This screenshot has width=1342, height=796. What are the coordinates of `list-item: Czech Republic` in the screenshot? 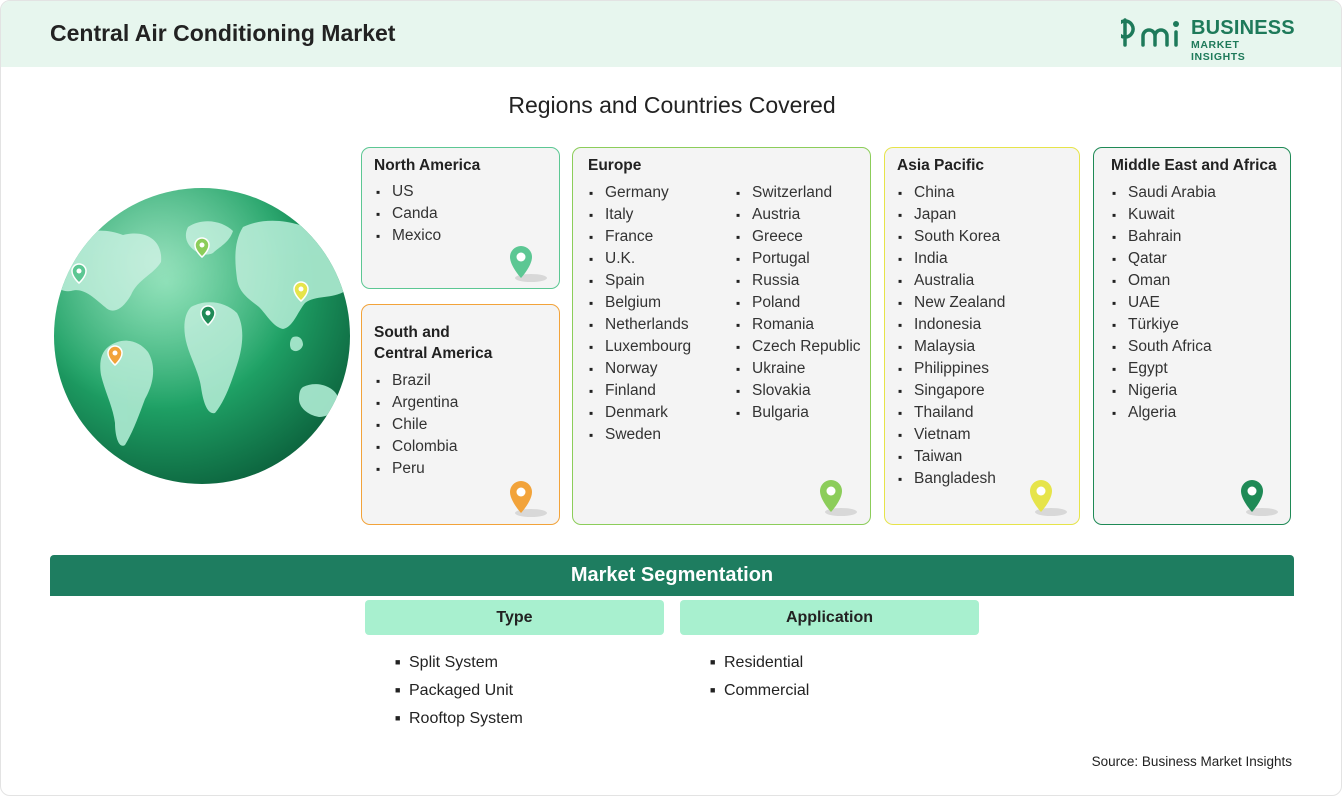 It's located at (798, 347).